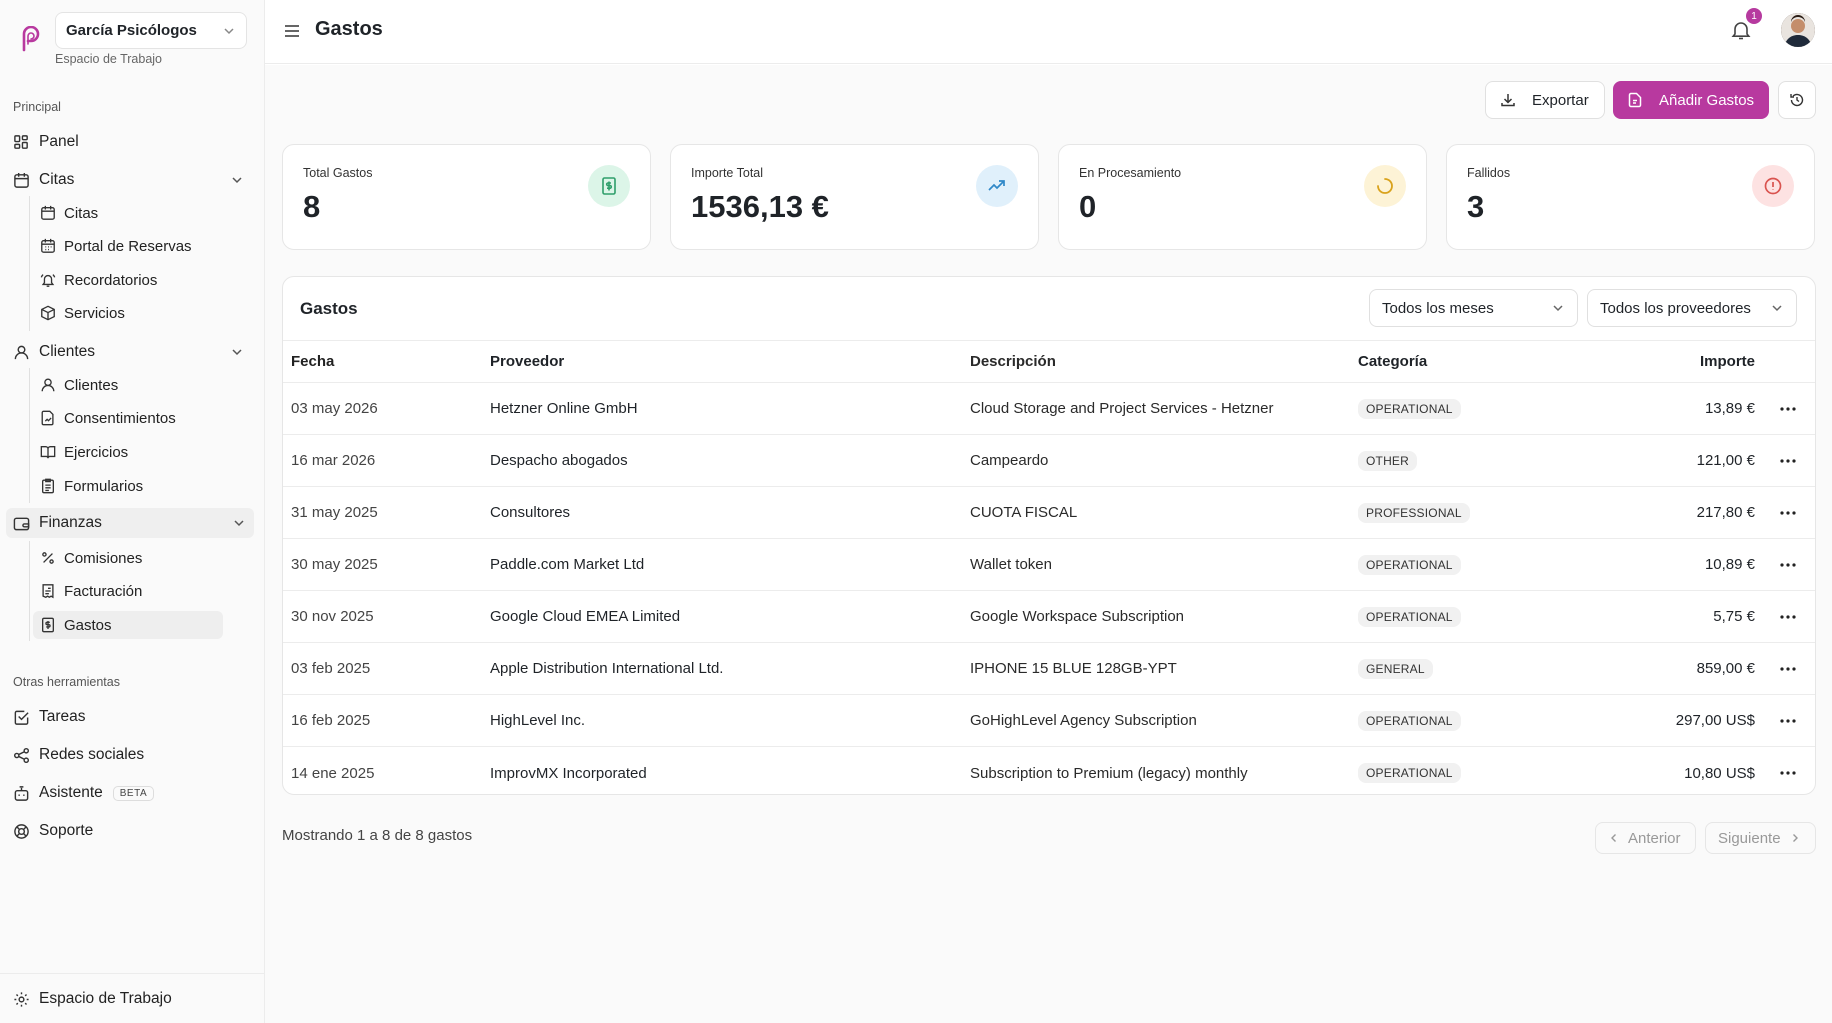  Describe the element at coordinates (21, 717) in the screenshot. I see `check-square-icon` at that location.